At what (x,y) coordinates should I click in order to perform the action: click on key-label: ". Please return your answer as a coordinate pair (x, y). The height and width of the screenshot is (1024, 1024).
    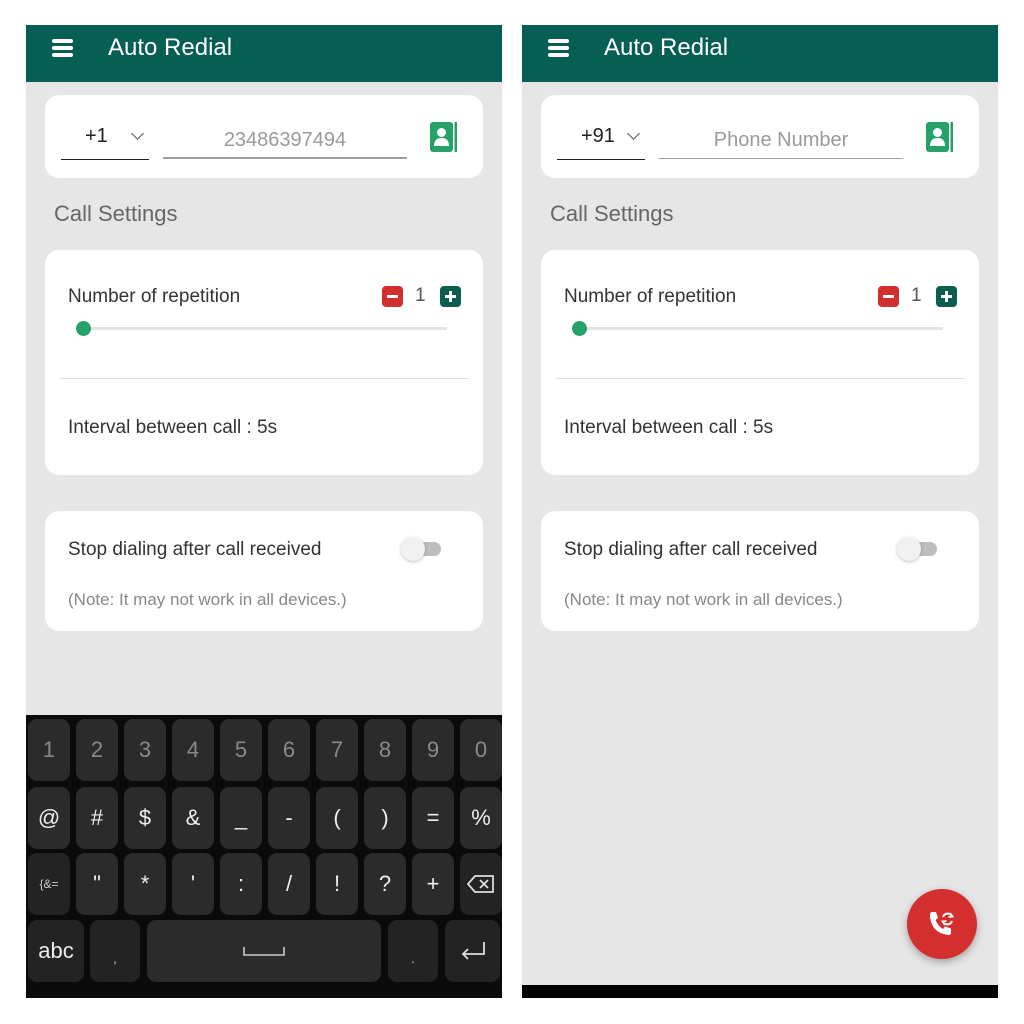
    Looking at the image, I should click on (97, 883).